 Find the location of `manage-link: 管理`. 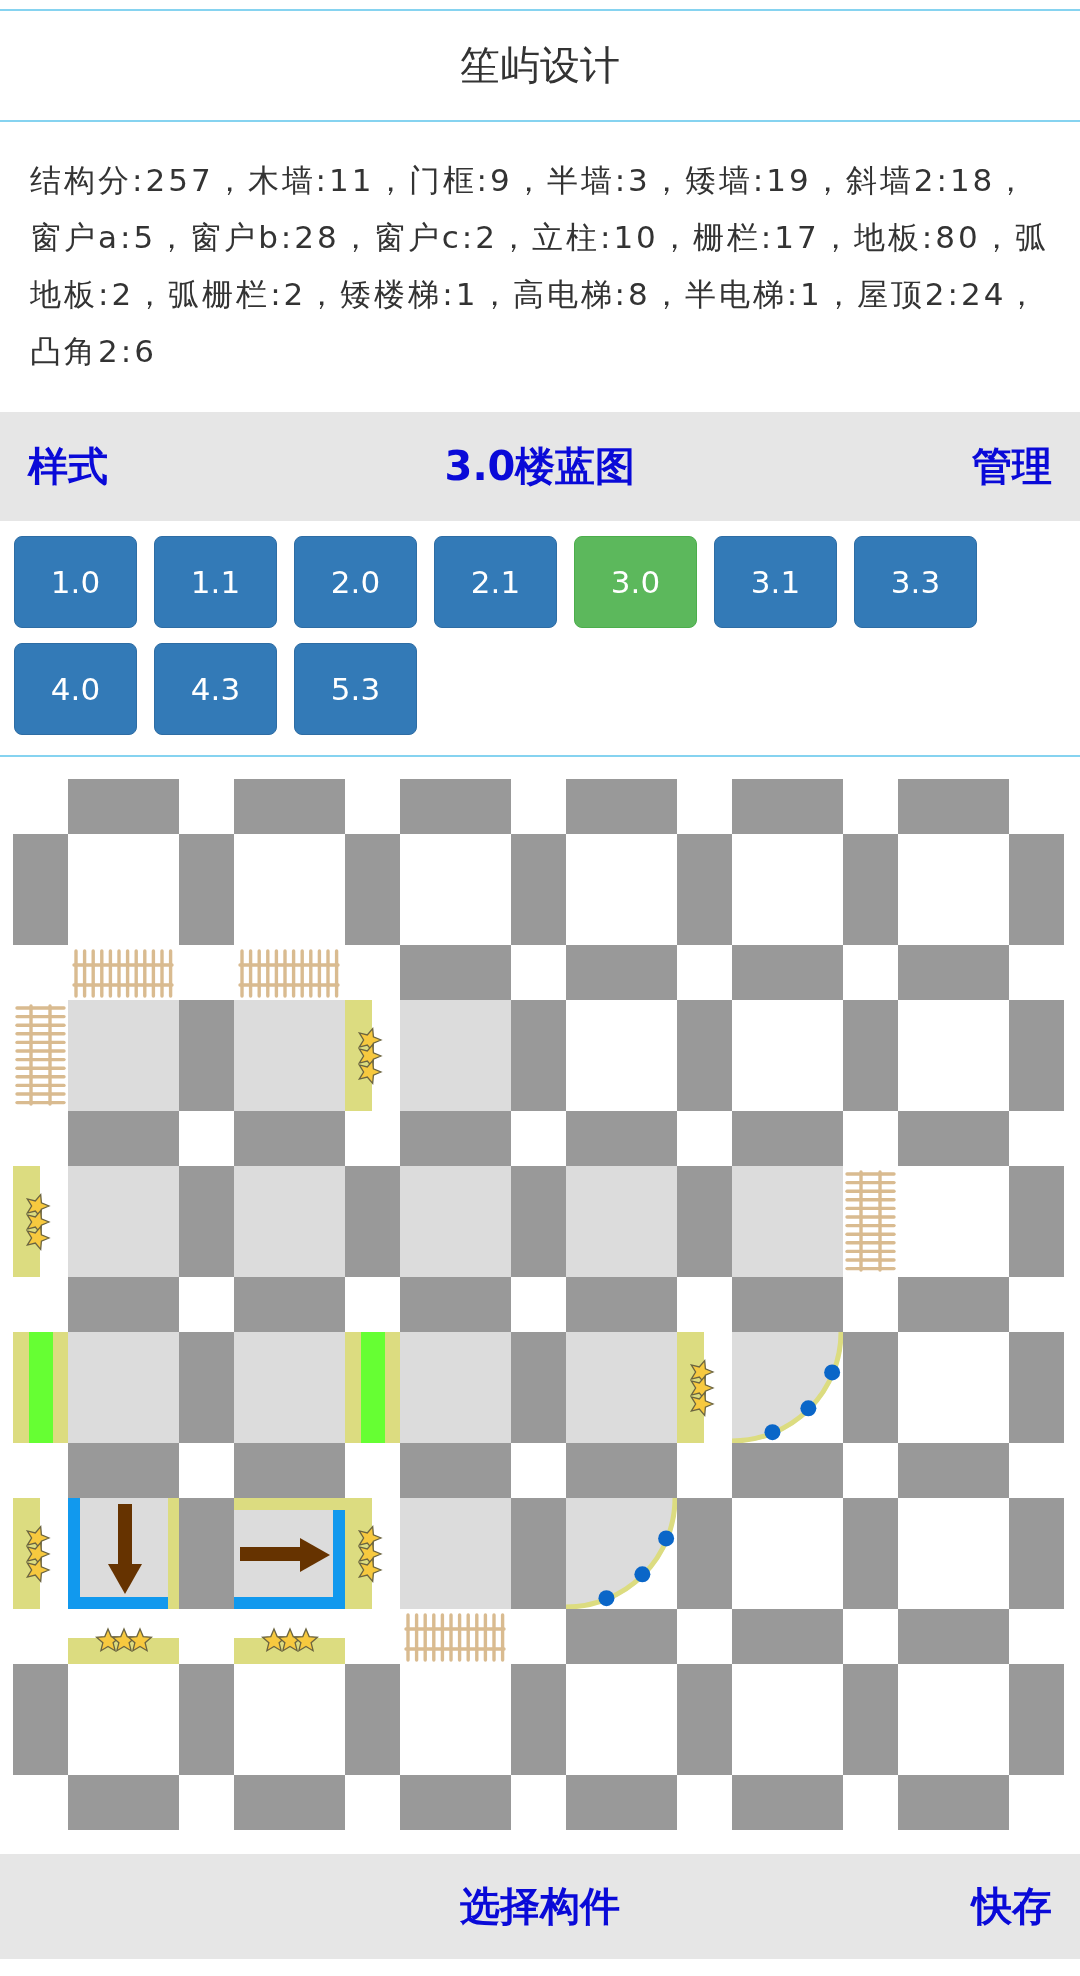

manage-link: 管理 is located at coordinates (1012, 466).